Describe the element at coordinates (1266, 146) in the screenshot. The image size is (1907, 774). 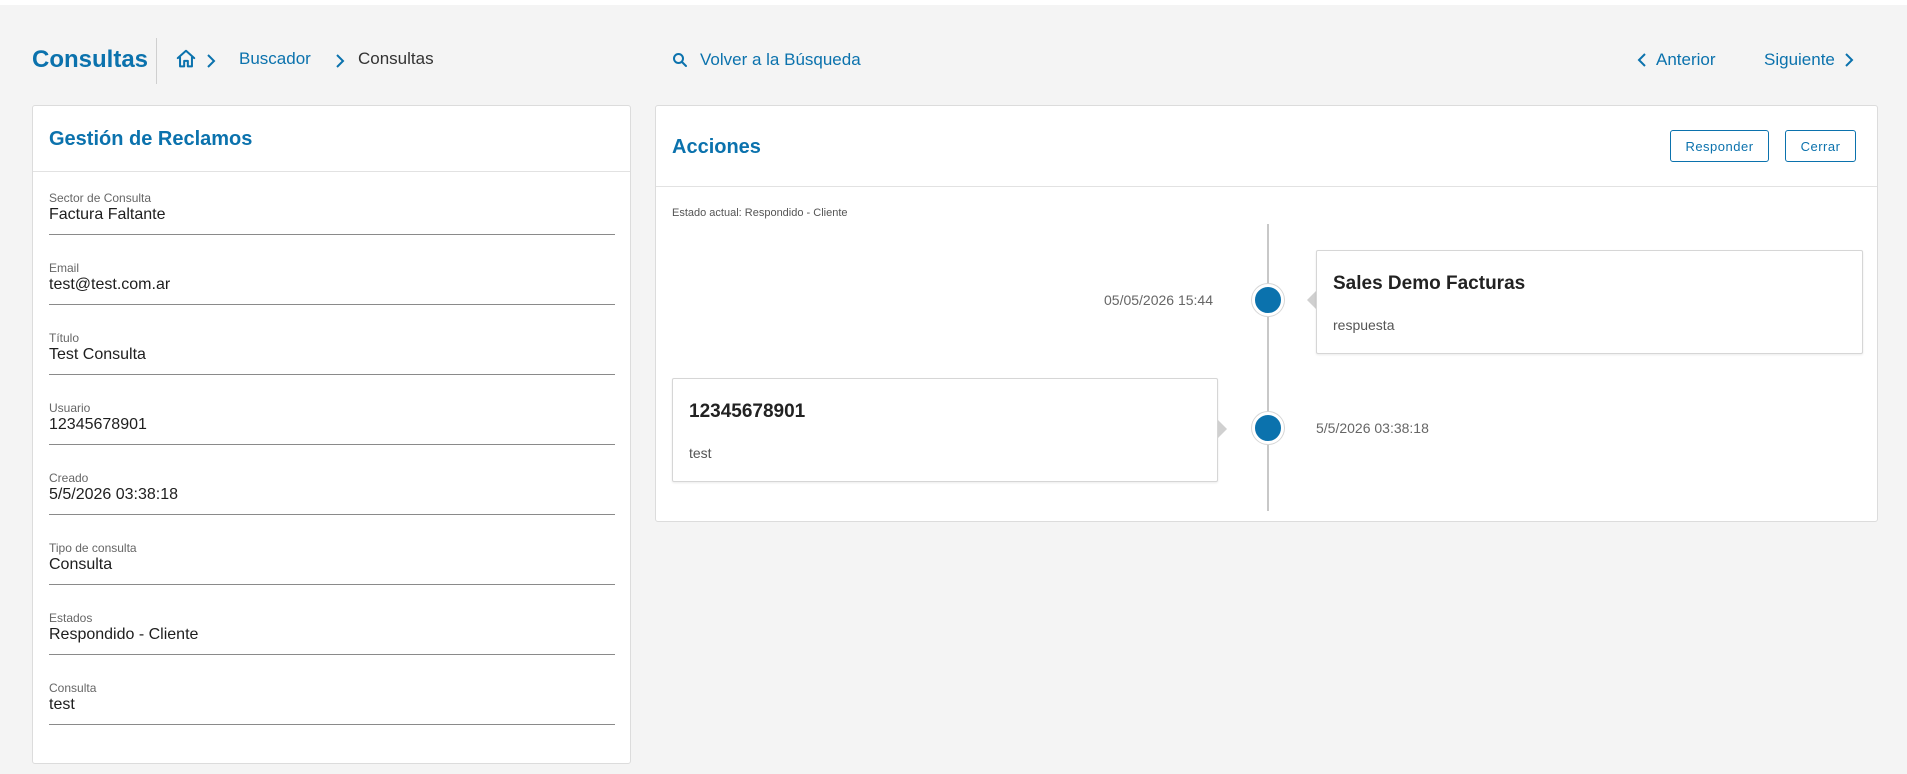
I see `actions-card-header: Acciones Responder Cerrar` at that location.